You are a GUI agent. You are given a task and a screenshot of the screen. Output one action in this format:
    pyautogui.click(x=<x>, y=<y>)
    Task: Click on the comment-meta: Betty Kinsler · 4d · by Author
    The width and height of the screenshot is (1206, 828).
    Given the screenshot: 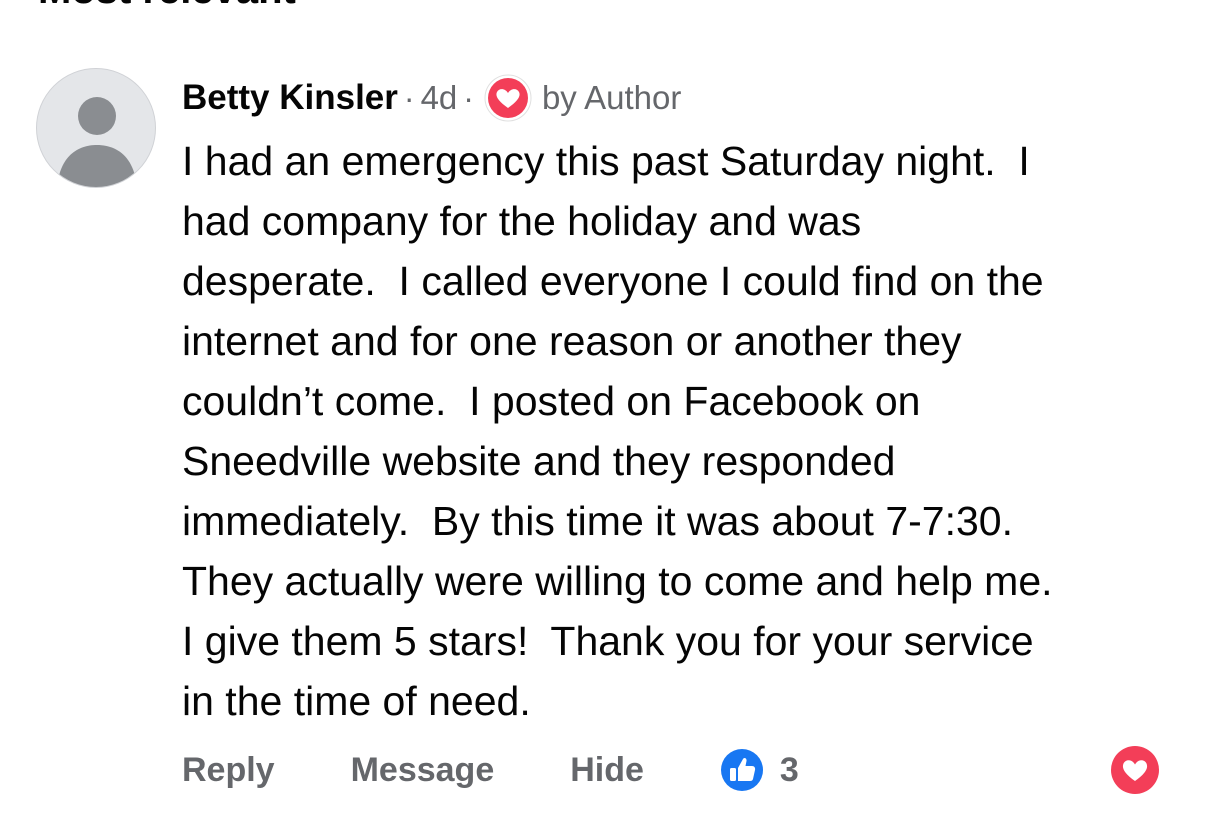 What is the action you would take?
    pyautogui.click(x=431, y=98)
    